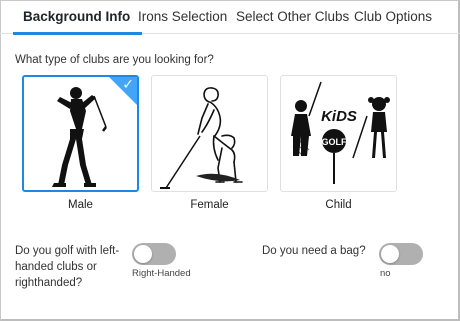 The image size is (460, 321). Describe the element at coordinates (334, 142) in the screenshot. I see `golf-logo-text: GOLF` at that location.